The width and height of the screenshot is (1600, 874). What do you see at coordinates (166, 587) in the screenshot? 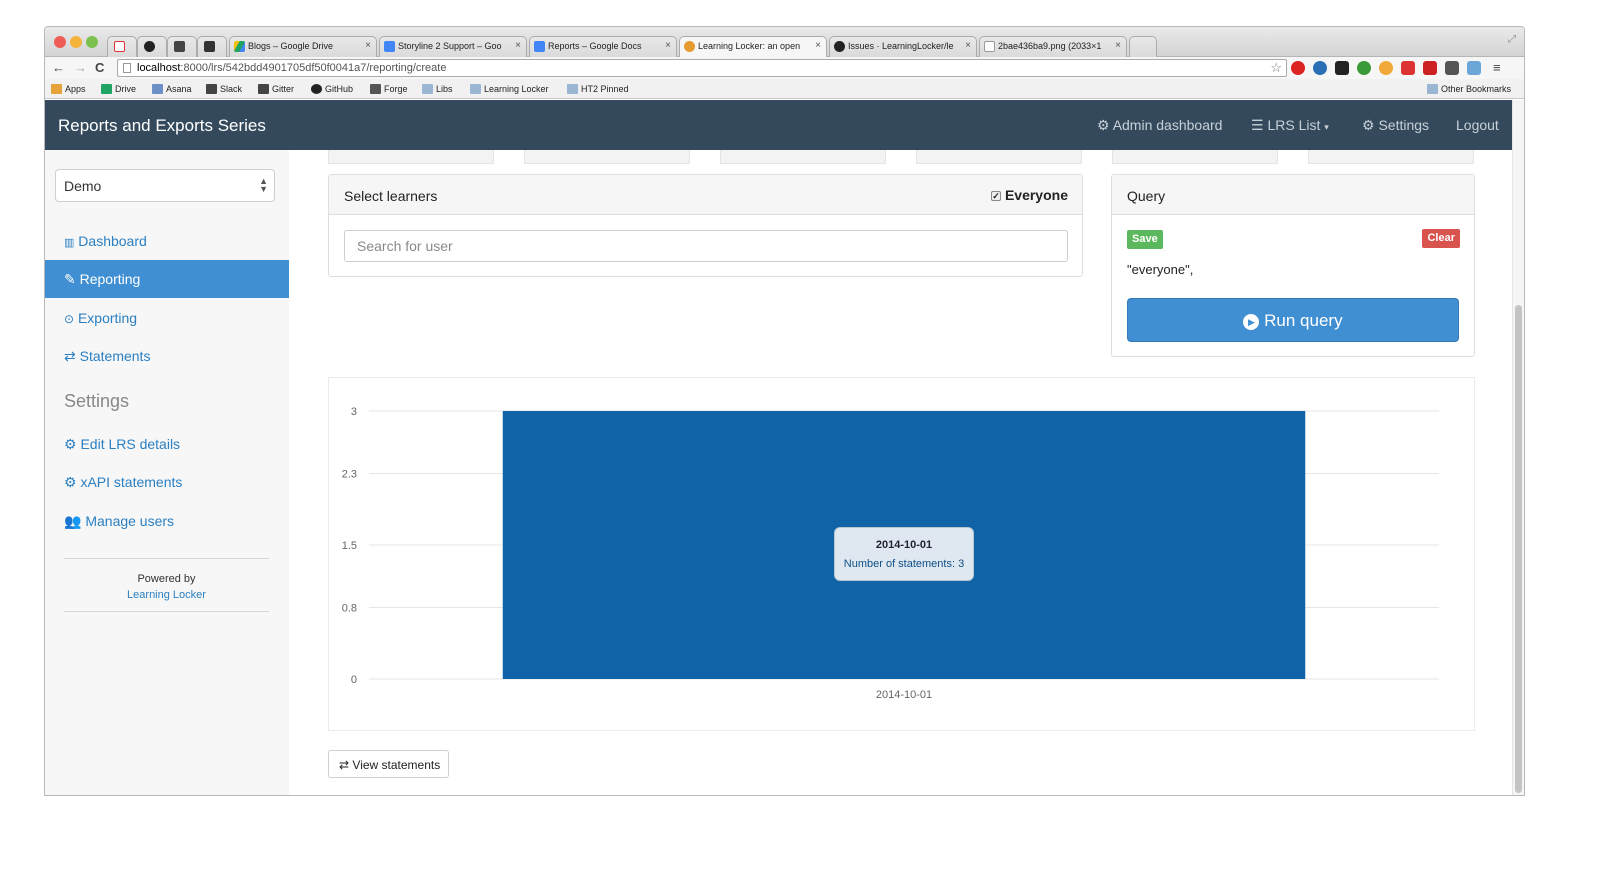
I see `powered-by: Powered by Learning Locker` at bounding box center [166, 587].